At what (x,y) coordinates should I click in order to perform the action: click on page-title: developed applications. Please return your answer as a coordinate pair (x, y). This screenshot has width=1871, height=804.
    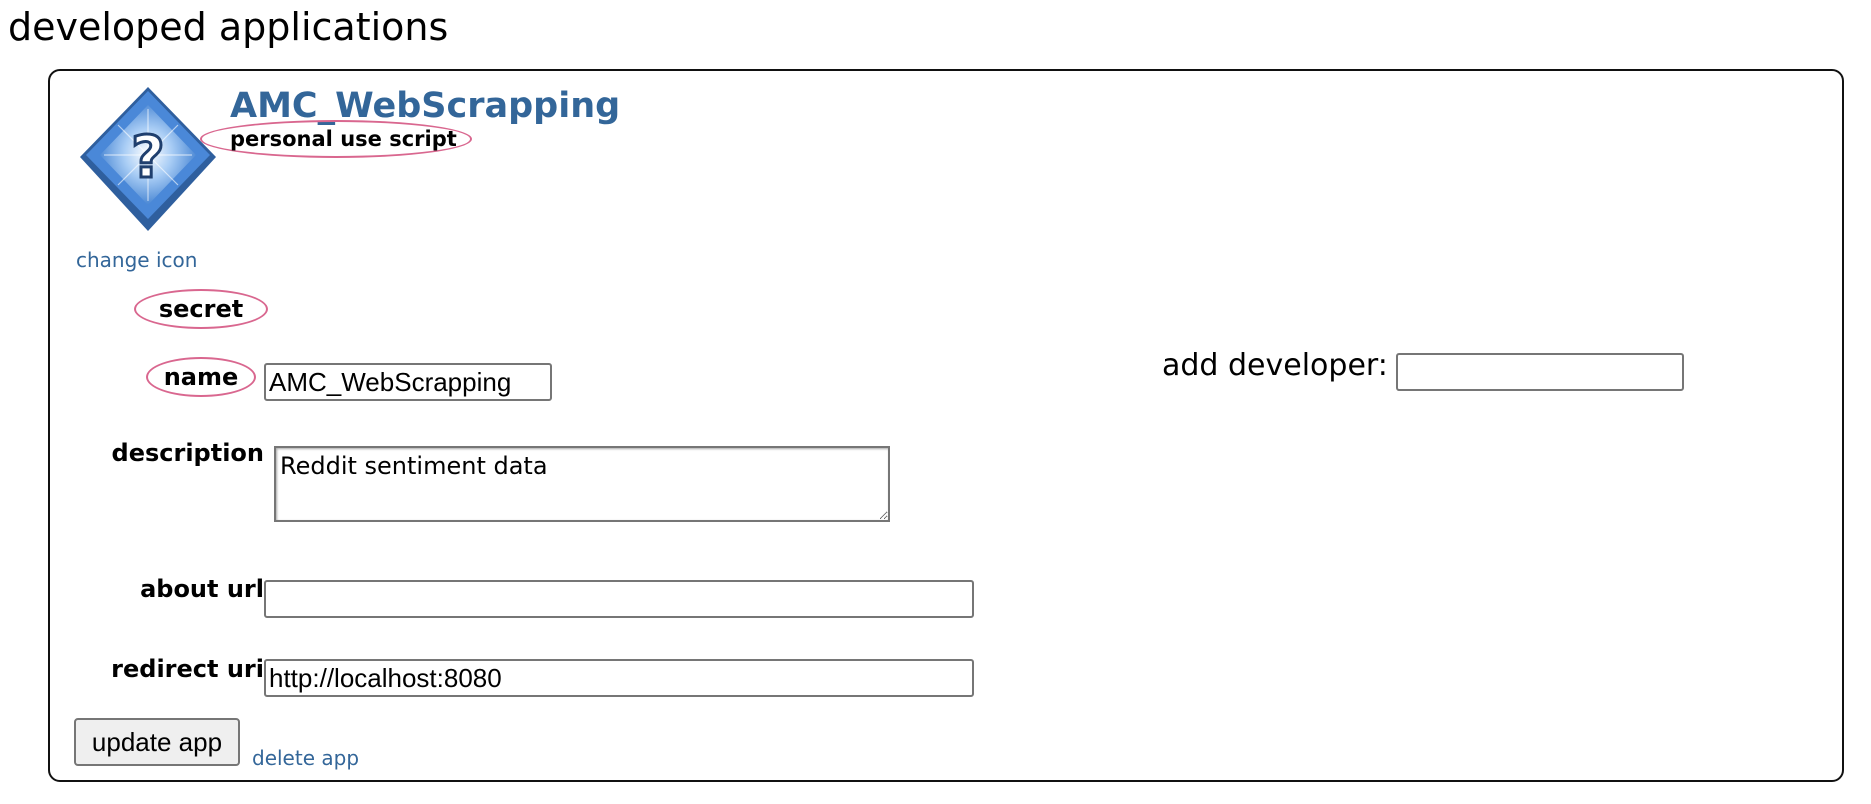
    Looking at the image, I should click on (228, 27).